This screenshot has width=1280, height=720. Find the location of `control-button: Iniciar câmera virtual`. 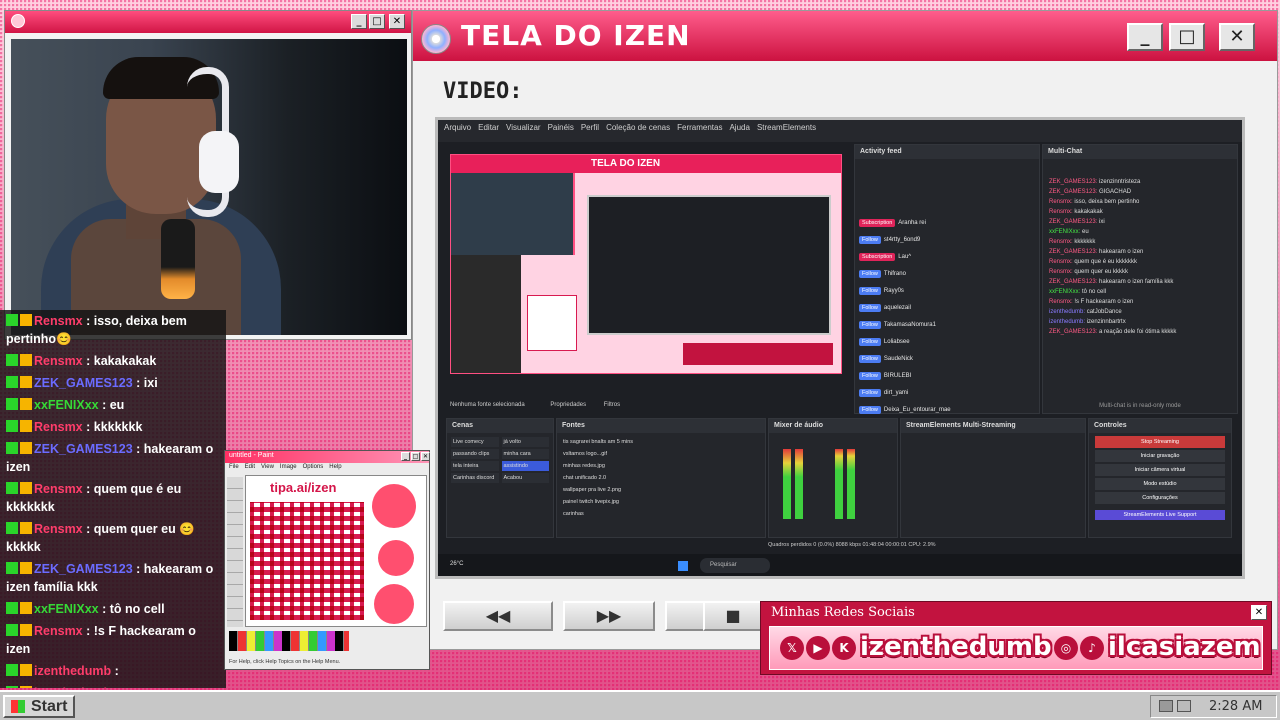

control-button: Iniciar câmera virtual is located at coordinates (1160, 470).